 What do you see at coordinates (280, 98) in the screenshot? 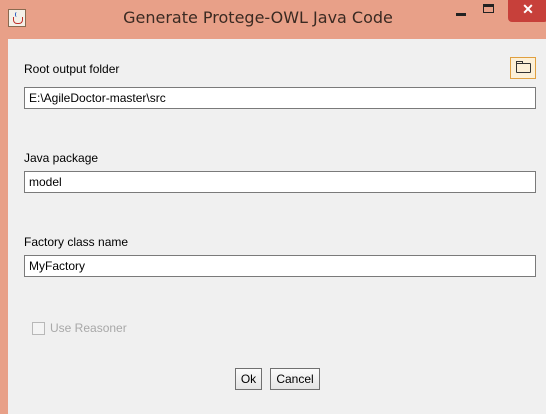
I see `root-output-folder-input: E:\AgileDoctor-master\src` at bounding box center [280, 98].